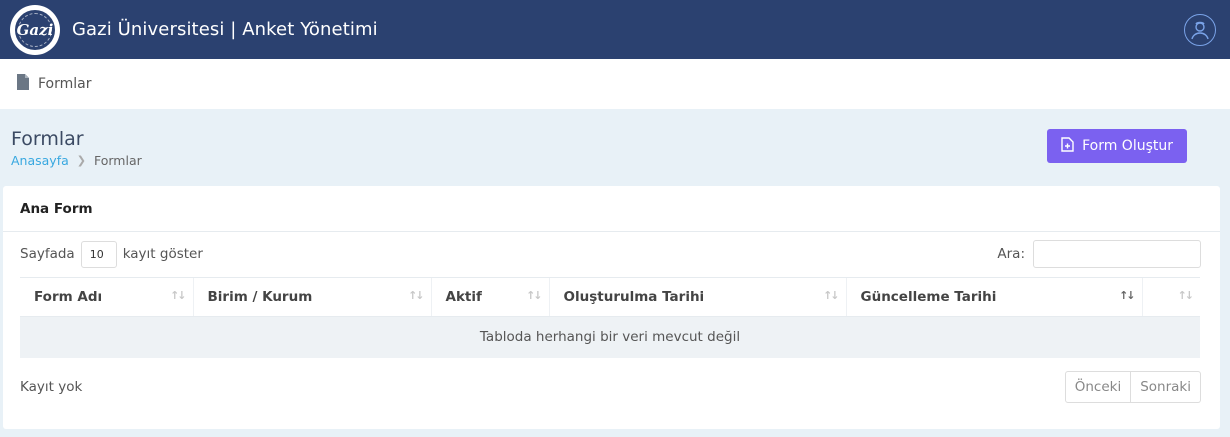 This screenshot has width=1230, height=437. What do you see at coordinates (615, 29) in the screenshot?
I see `top-navbar: Gazi Gazi Üniversitesi | Anket Yönetimi` at bounding box center [615, 29].